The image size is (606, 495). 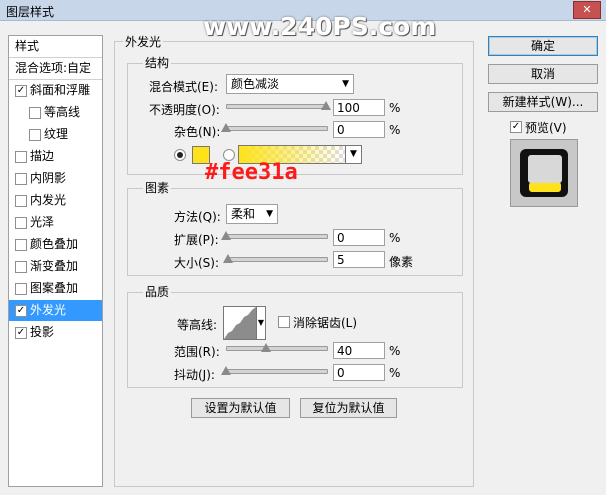 I want to click on quality-legend: 品质, so click(x=157, y=291).